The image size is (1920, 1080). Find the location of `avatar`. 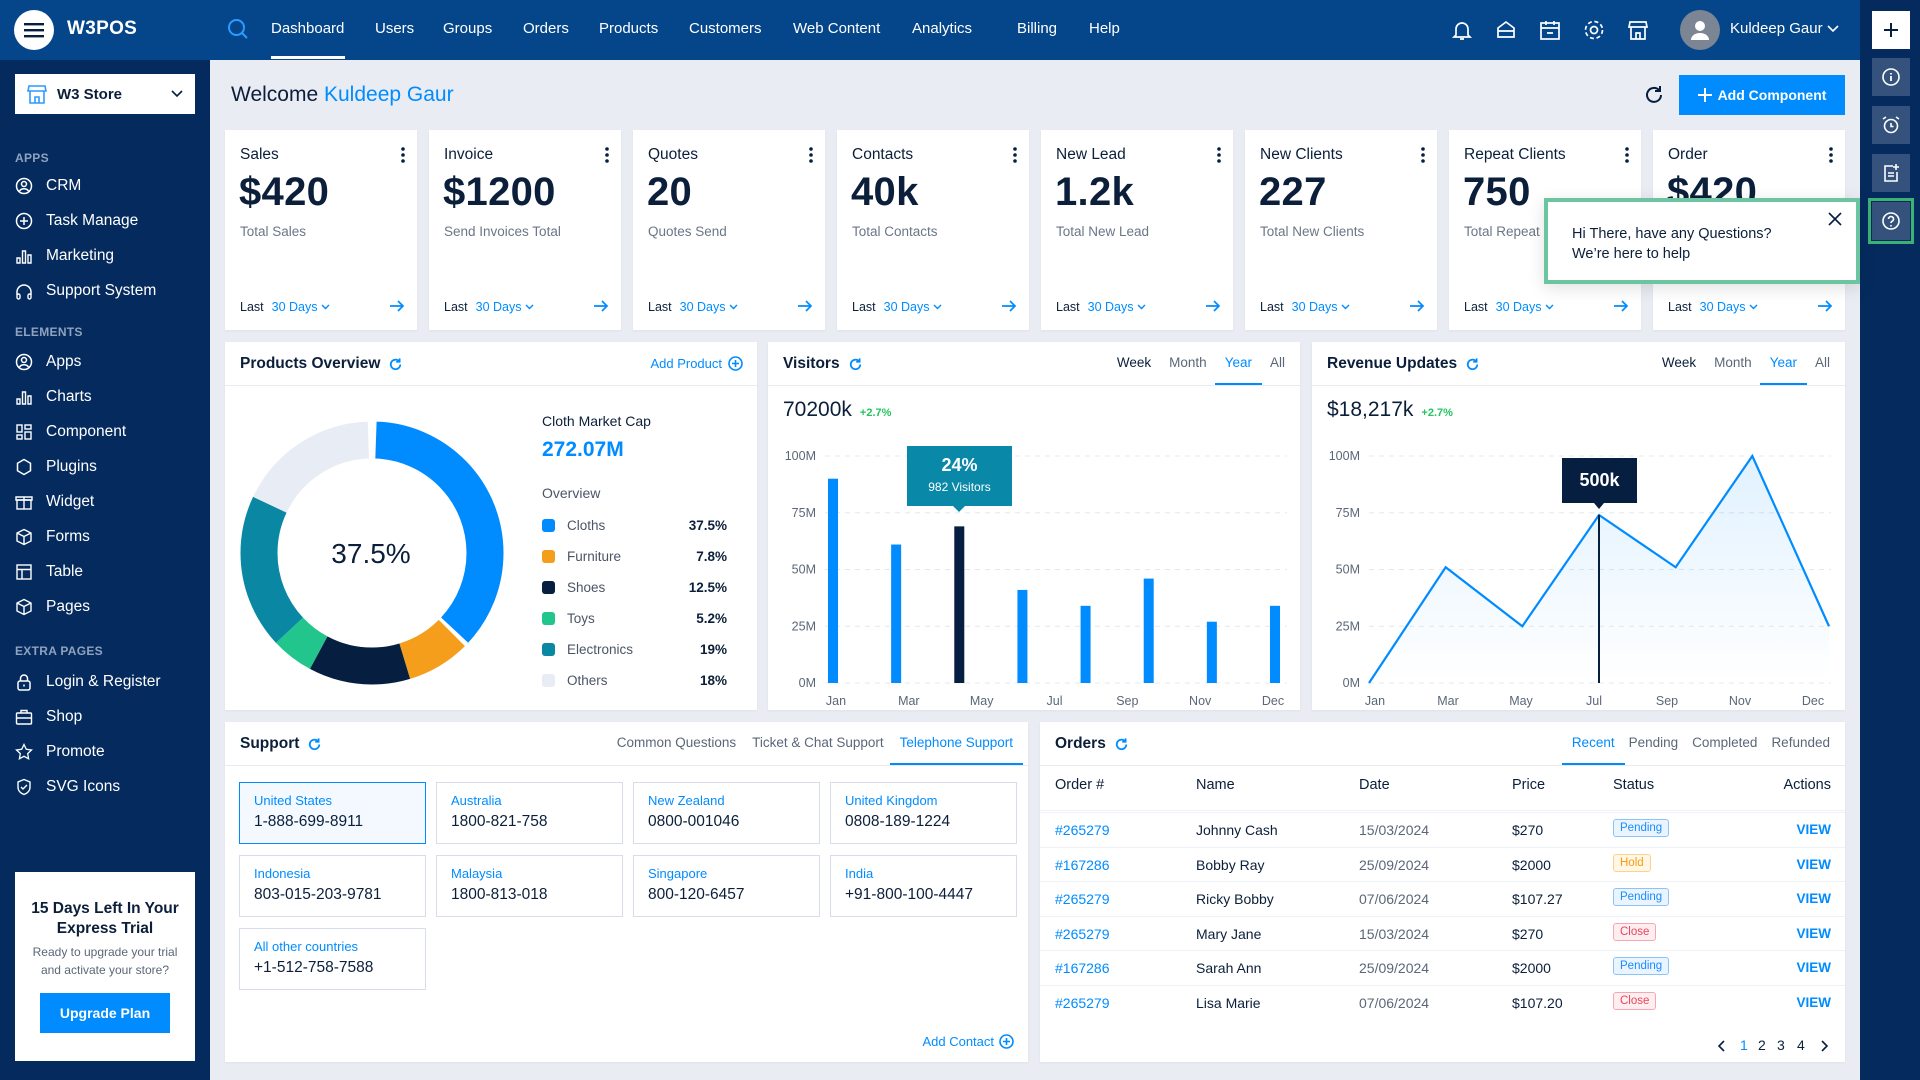

avatar is located at coordinates (1700, 30).